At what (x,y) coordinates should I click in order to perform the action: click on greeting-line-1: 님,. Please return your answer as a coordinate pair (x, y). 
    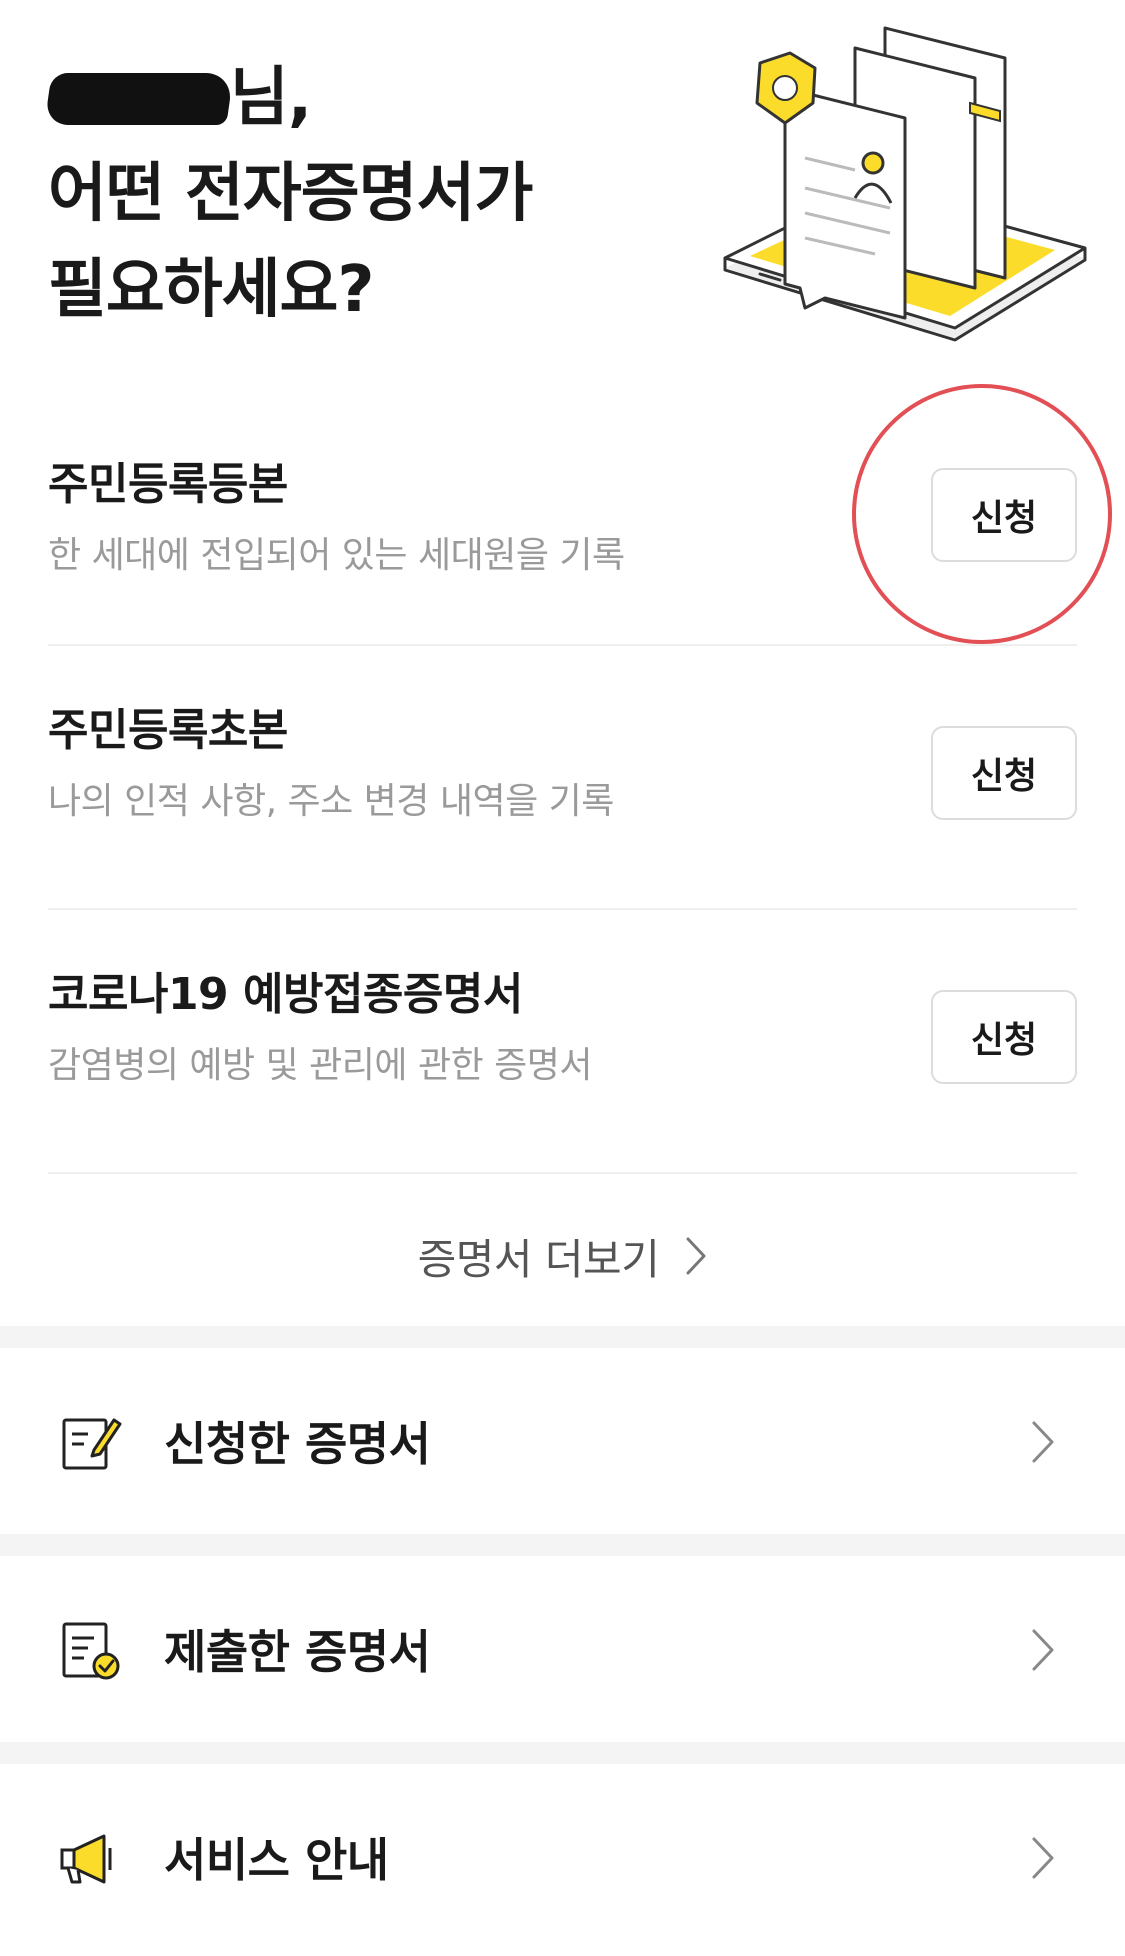
    Looking at the image, I should click on (288, 98).